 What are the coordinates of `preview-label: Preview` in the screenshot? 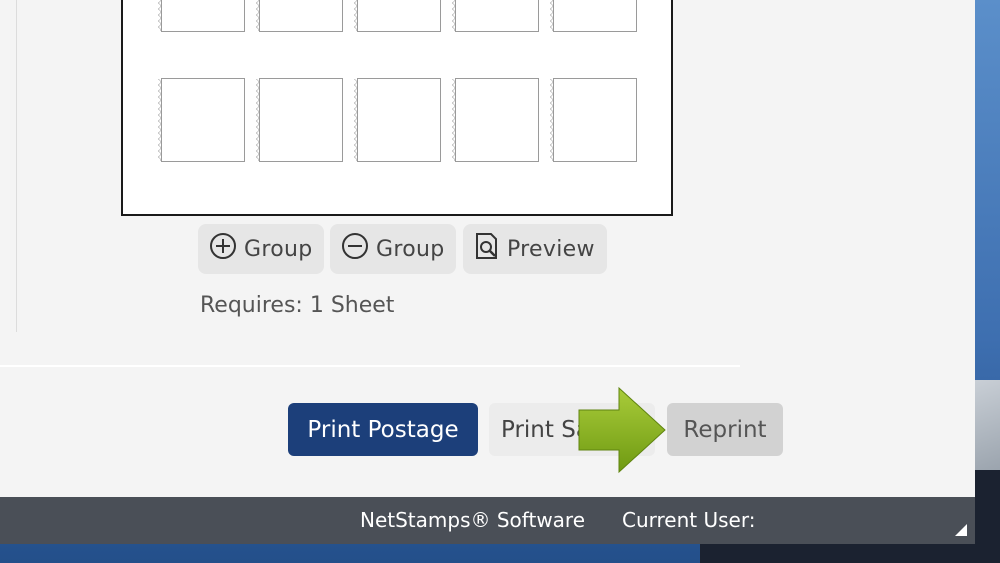 It's located at (551, 249).